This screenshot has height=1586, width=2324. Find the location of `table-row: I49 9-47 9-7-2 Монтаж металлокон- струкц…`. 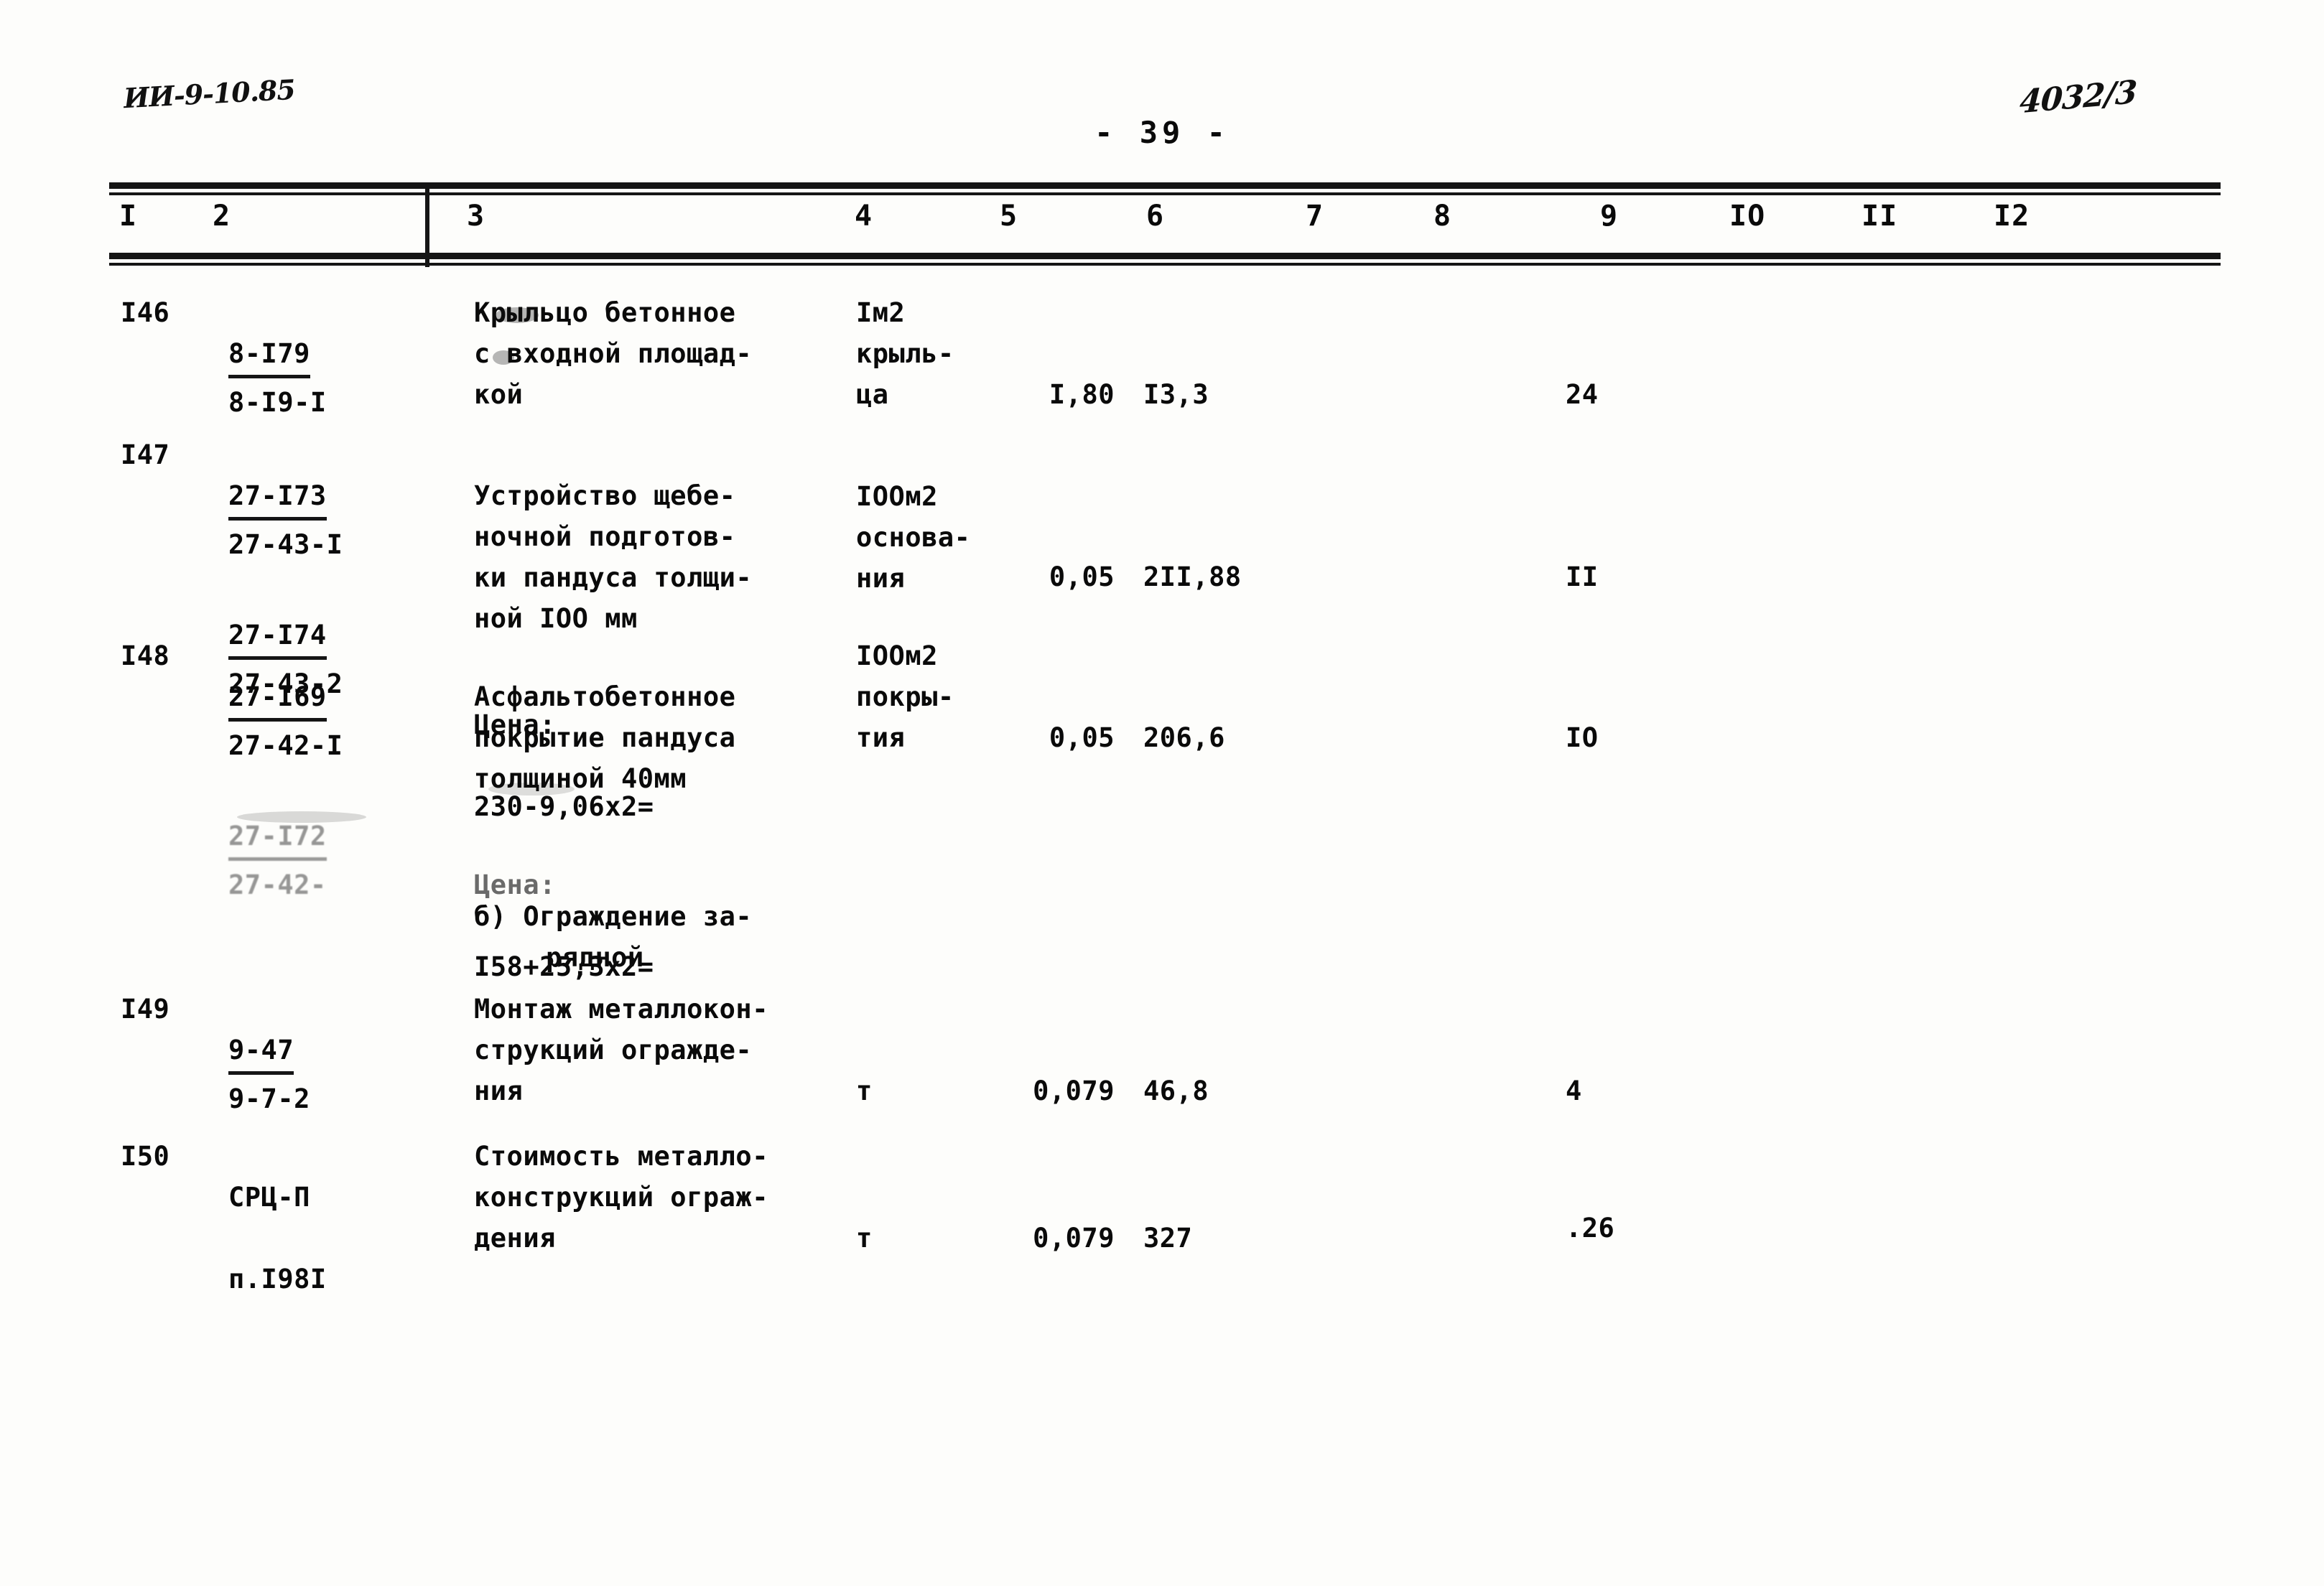

table-row: I49 9-47 9-7-2 Монтаж металлокон- струкц… is located at coordinates (1162, 1054).